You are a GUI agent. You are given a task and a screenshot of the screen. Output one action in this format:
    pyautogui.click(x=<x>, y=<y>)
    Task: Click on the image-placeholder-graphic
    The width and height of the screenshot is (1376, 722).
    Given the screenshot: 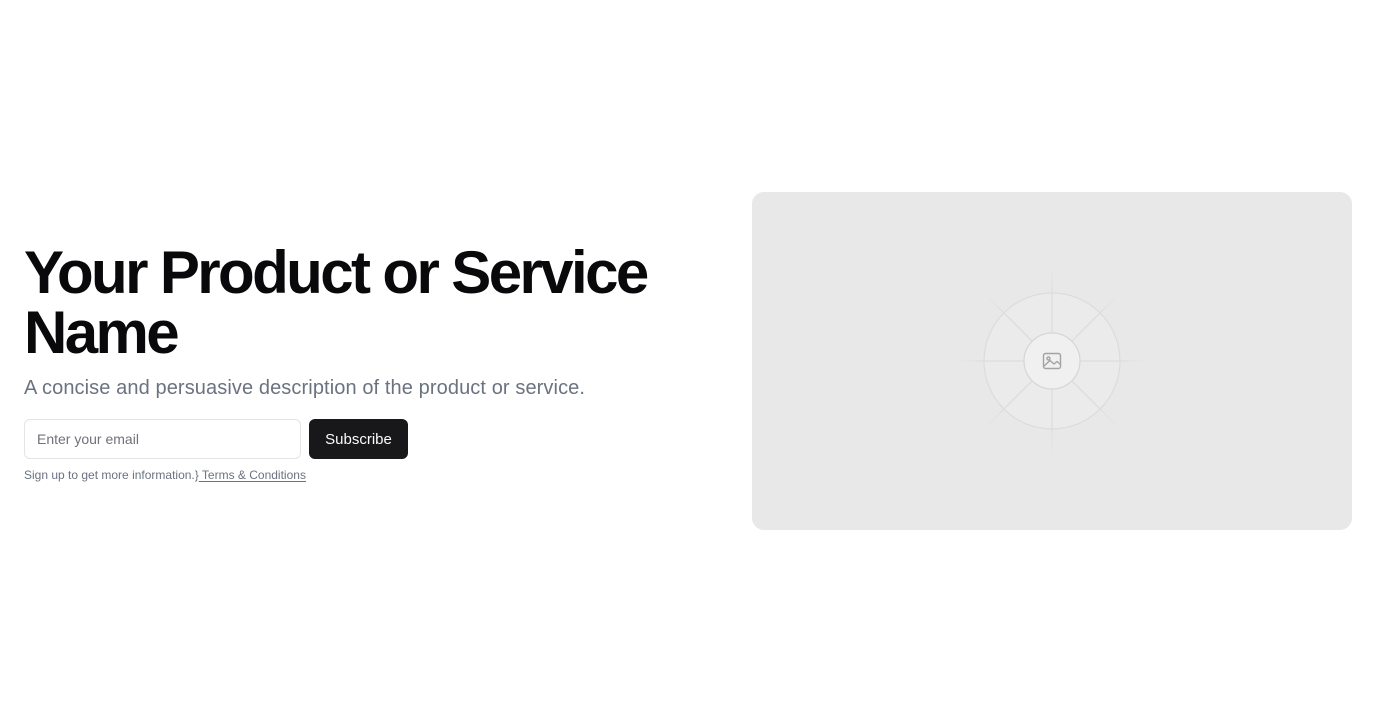 What is the action you would take?
    pyautogui.click(x=1052, y=361)
    